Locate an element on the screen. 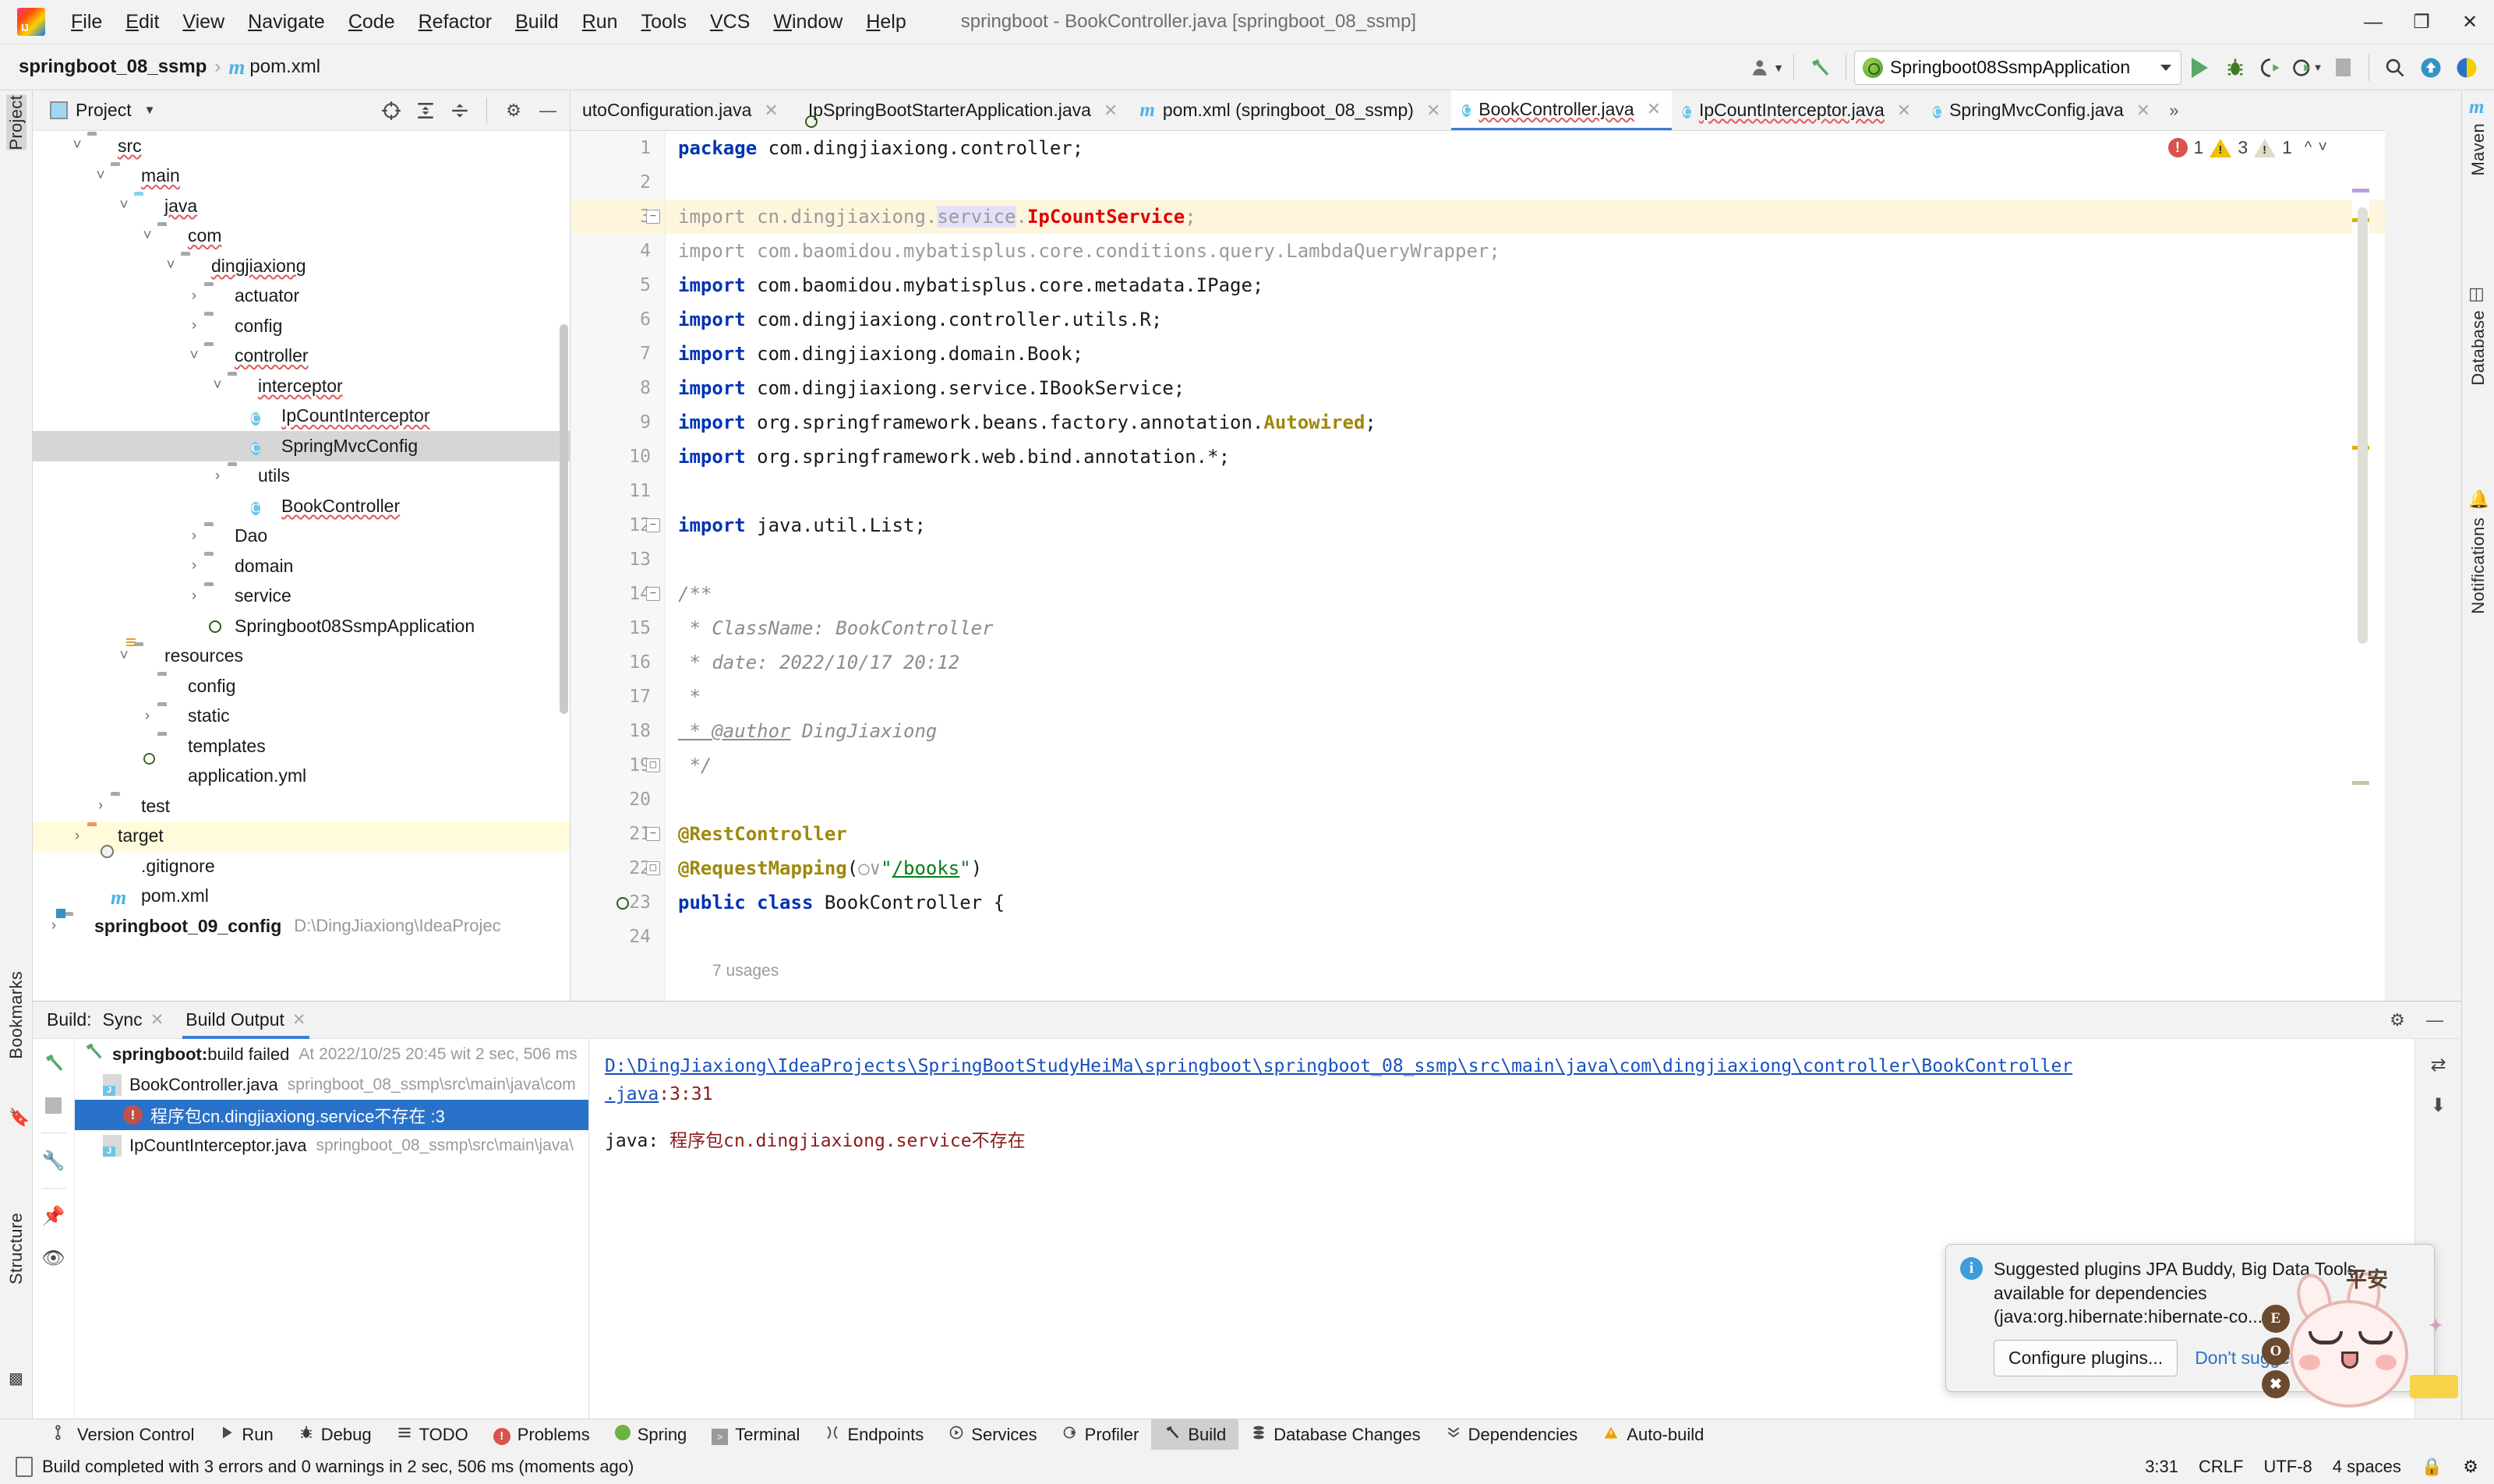 Image resolution: width=2494 pixels, height=1484 pixels. gutter-line-18: 18 is located at coordinates (618, 731).